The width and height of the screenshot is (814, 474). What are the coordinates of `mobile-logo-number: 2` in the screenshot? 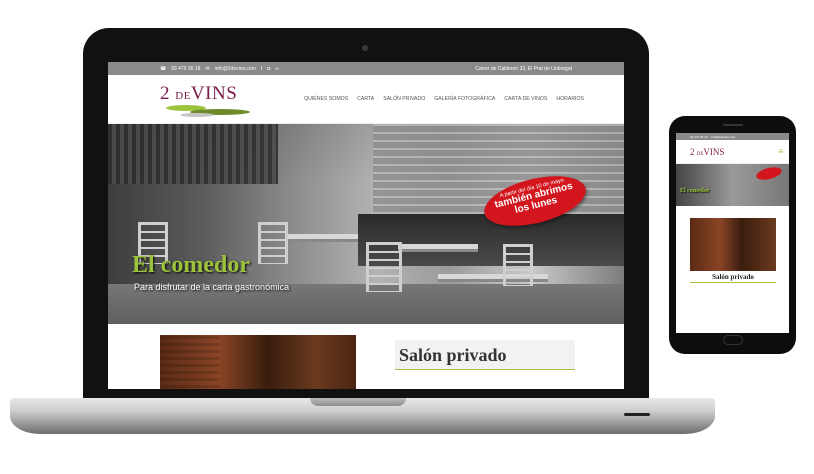 It's located at (692, 151).